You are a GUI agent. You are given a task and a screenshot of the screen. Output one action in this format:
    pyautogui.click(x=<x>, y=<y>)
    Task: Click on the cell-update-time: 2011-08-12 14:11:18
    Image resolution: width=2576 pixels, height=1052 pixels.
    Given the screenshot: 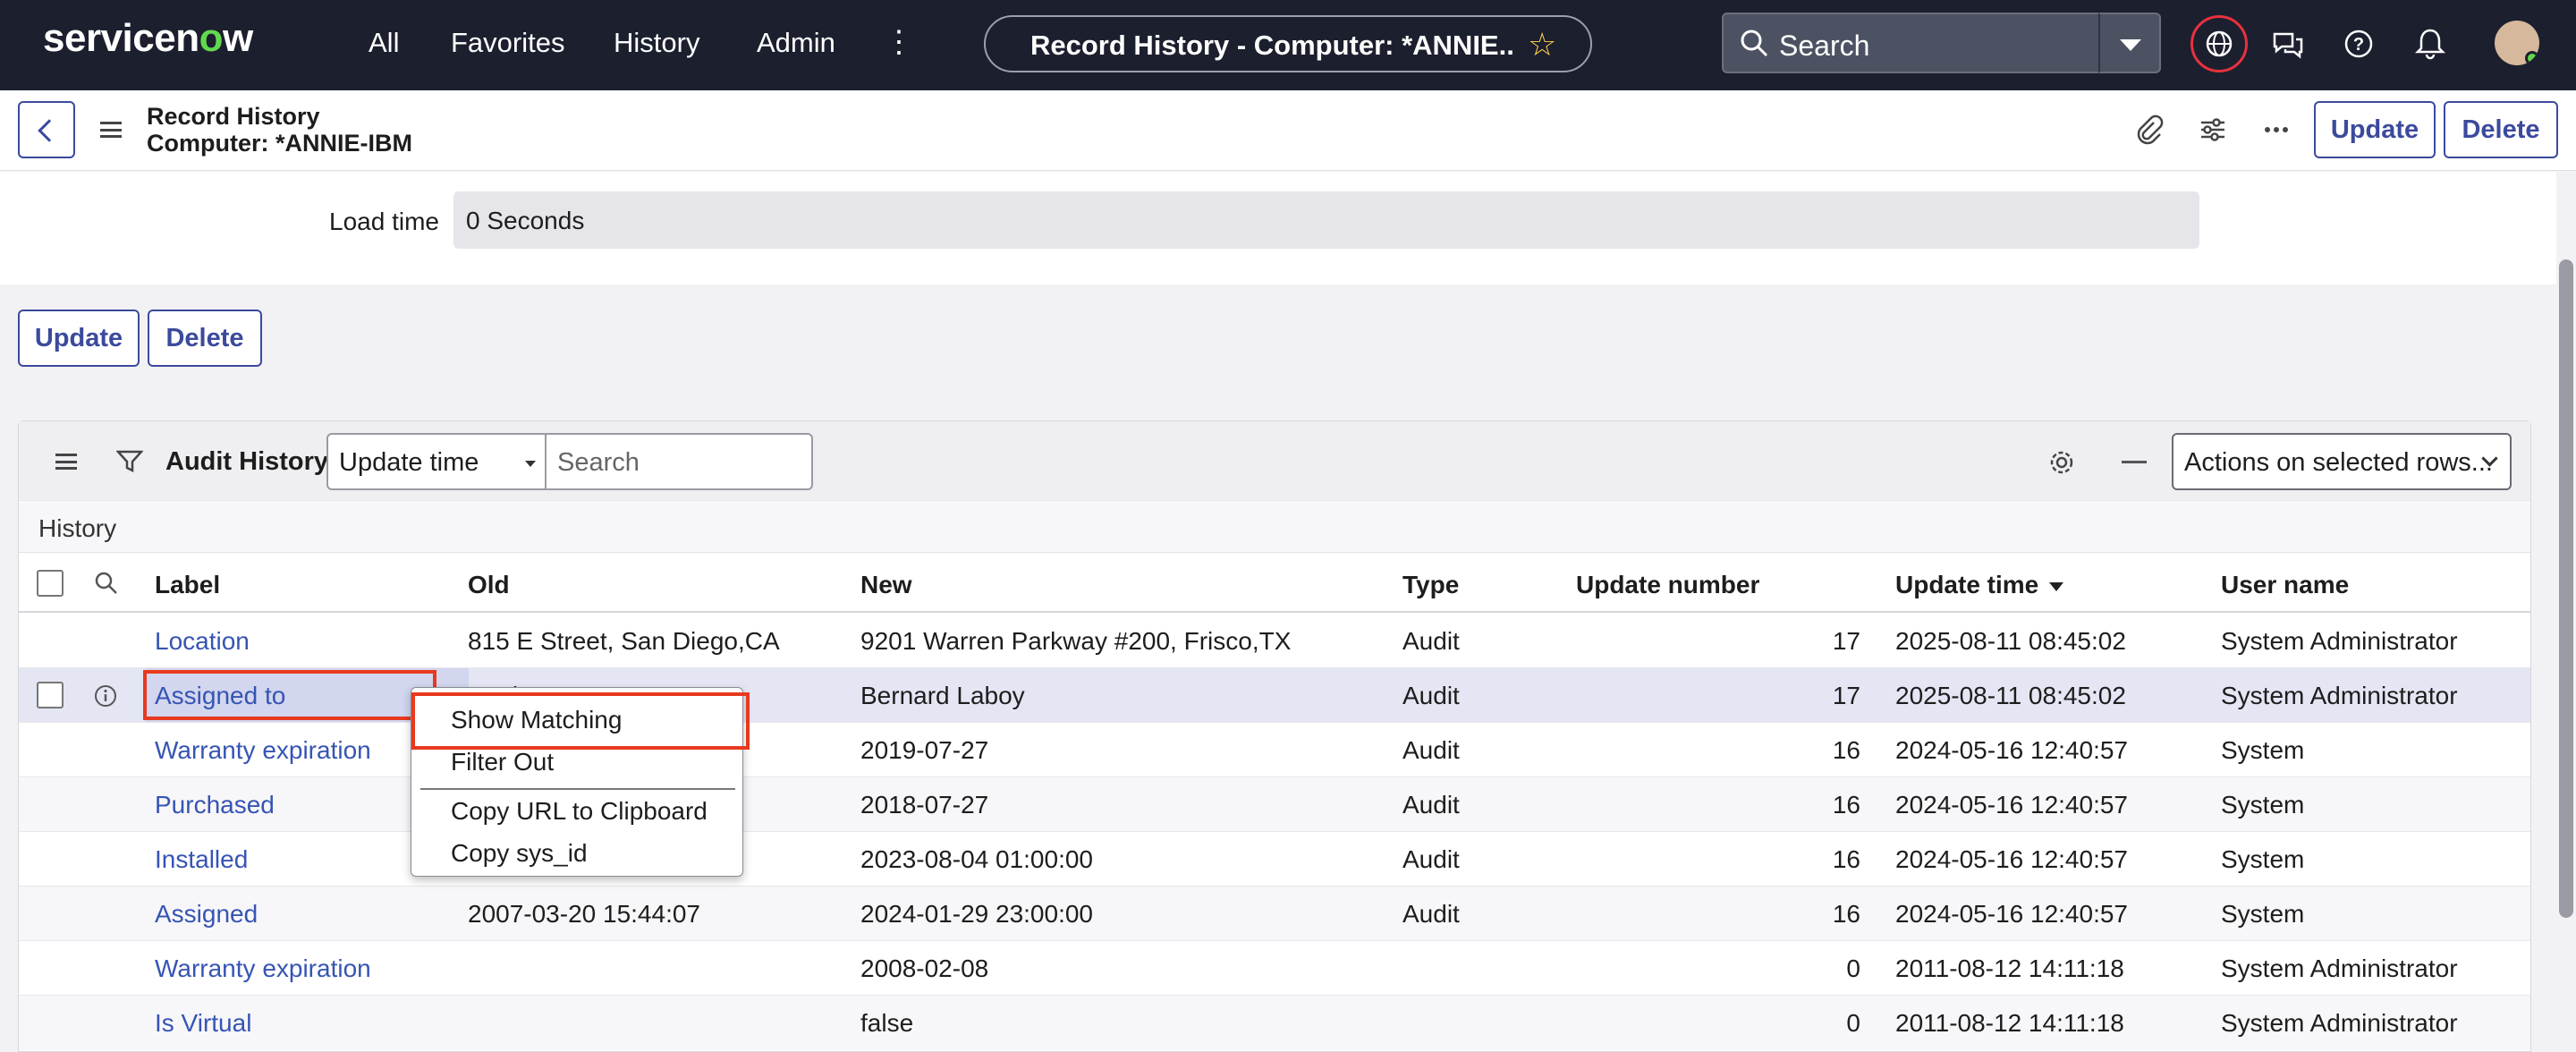 What is the action you would take?
    pyautogui.click(x=2009, y=968)
    